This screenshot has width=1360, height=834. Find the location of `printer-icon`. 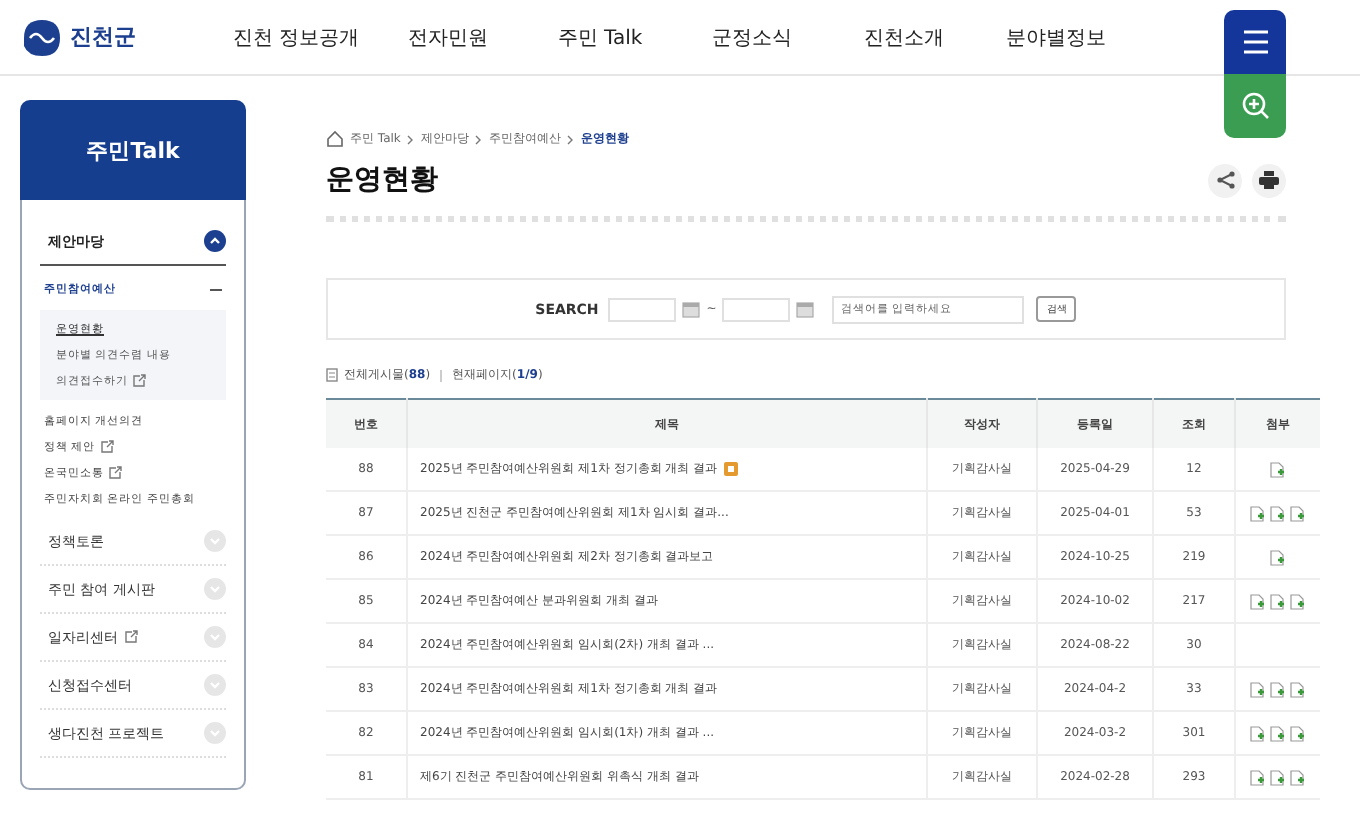

printer-icon is located at coordinates (1269, 180).